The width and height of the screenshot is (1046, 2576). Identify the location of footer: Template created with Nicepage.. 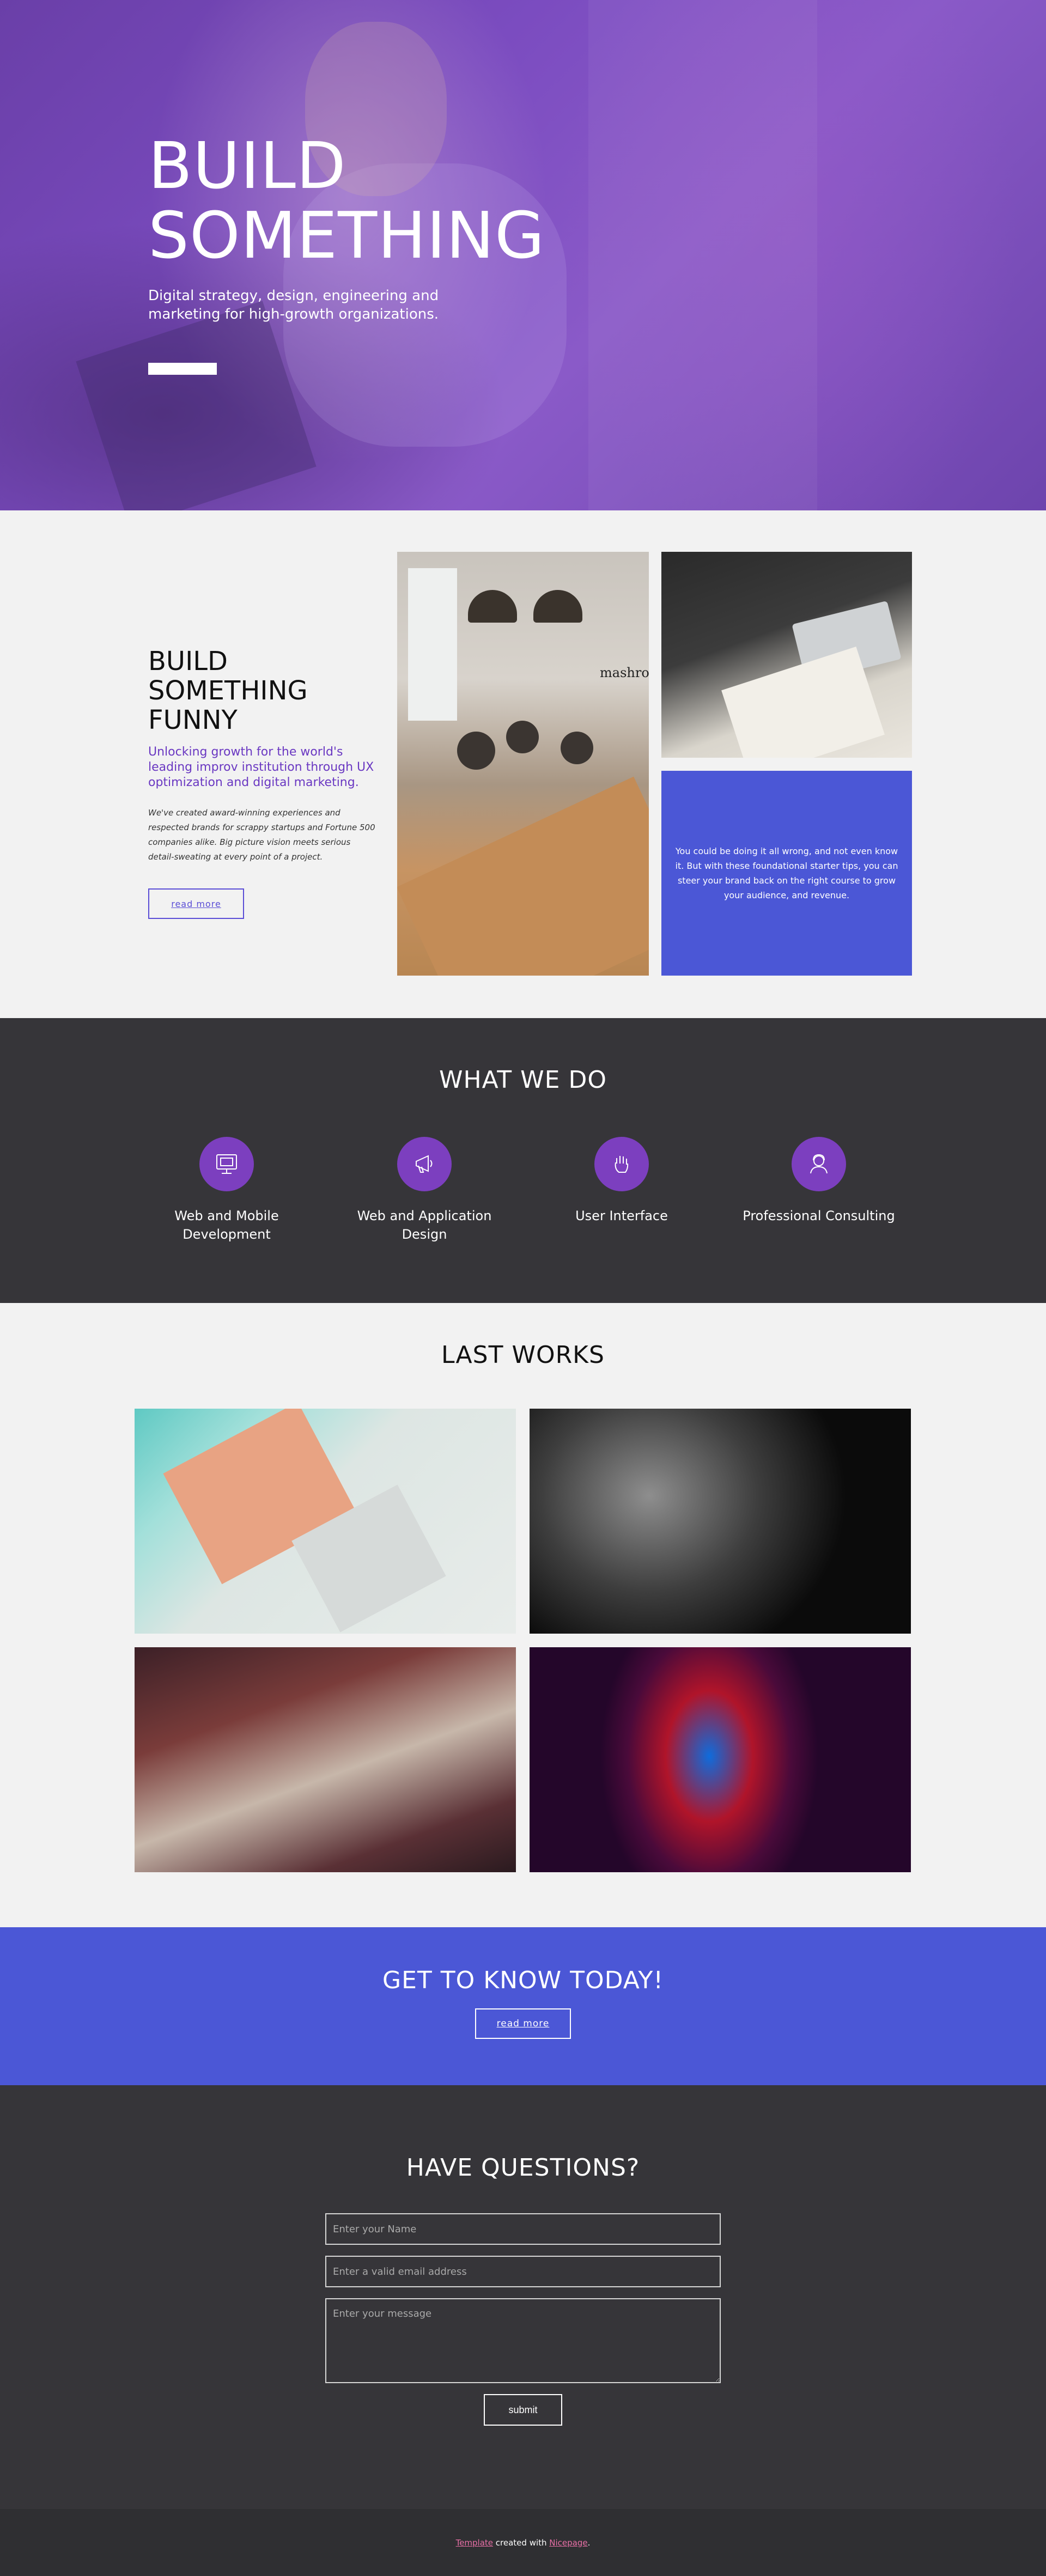
(523, 2542).